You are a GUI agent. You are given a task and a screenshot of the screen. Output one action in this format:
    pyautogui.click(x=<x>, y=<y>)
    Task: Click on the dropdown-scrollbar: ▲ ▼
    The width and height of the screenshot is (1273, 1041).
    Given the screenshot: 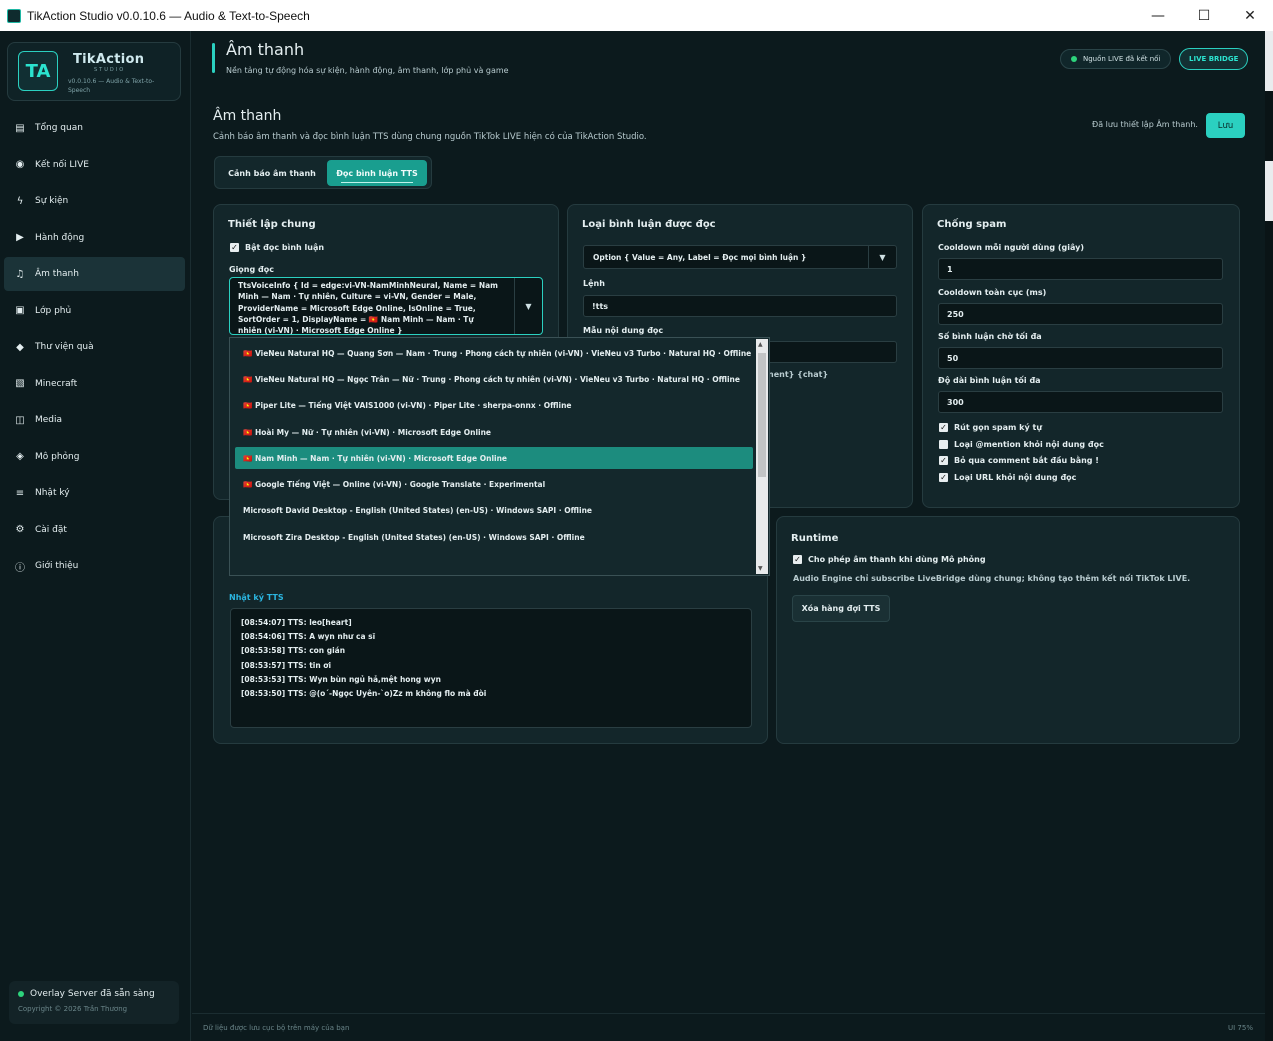 What is the action you would take?
    pyautogui.click(x=762, y=456)
    